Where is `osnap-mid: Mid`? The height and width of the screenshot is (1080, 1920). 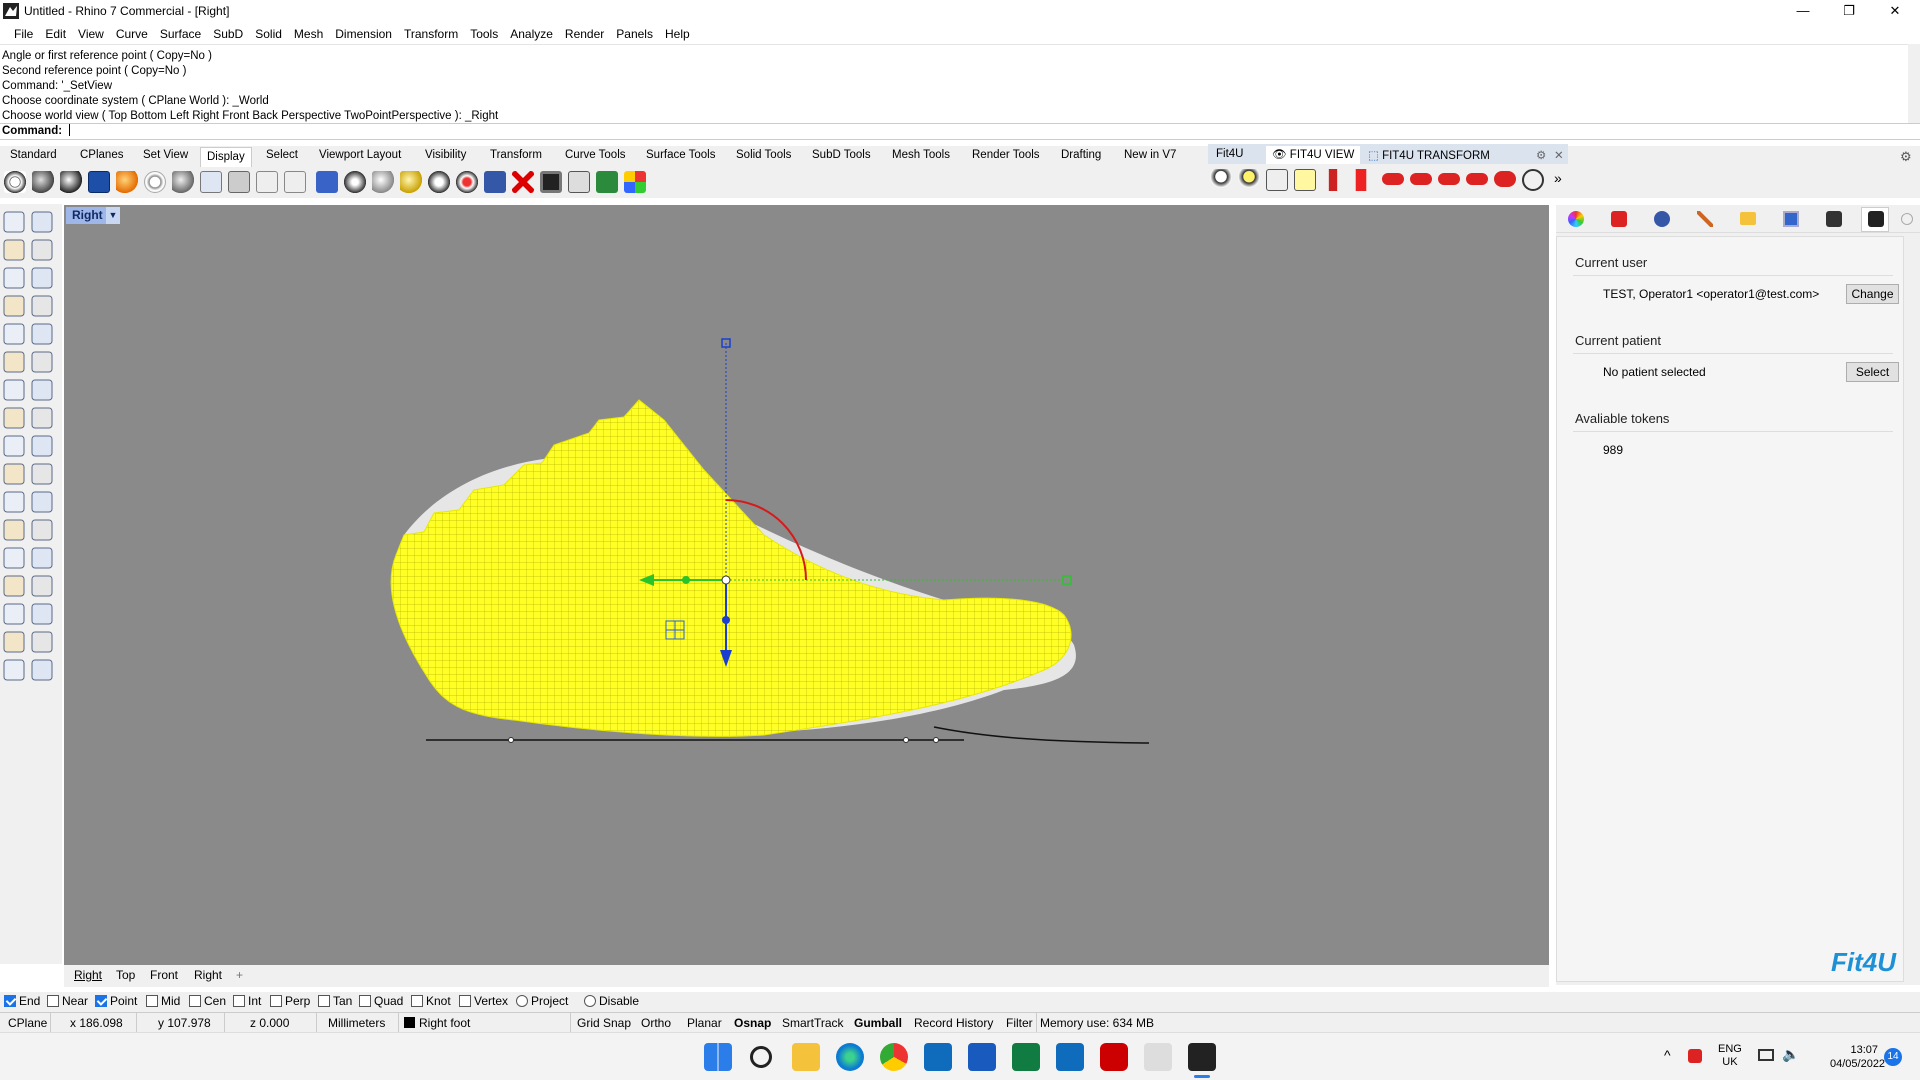 osnap-mid: Mid is located at coordinates (163, 1001).